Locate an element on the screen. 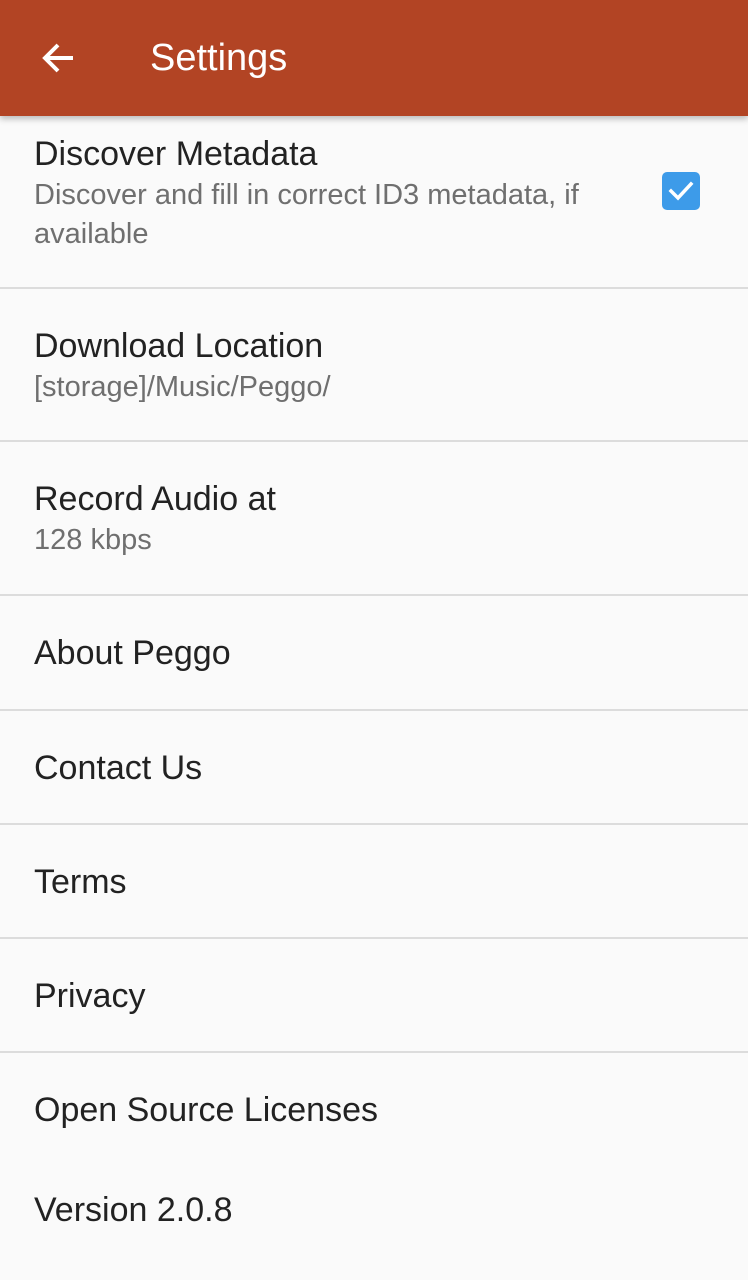  setting-title: About Peggo is located at coordinates (132, 653).